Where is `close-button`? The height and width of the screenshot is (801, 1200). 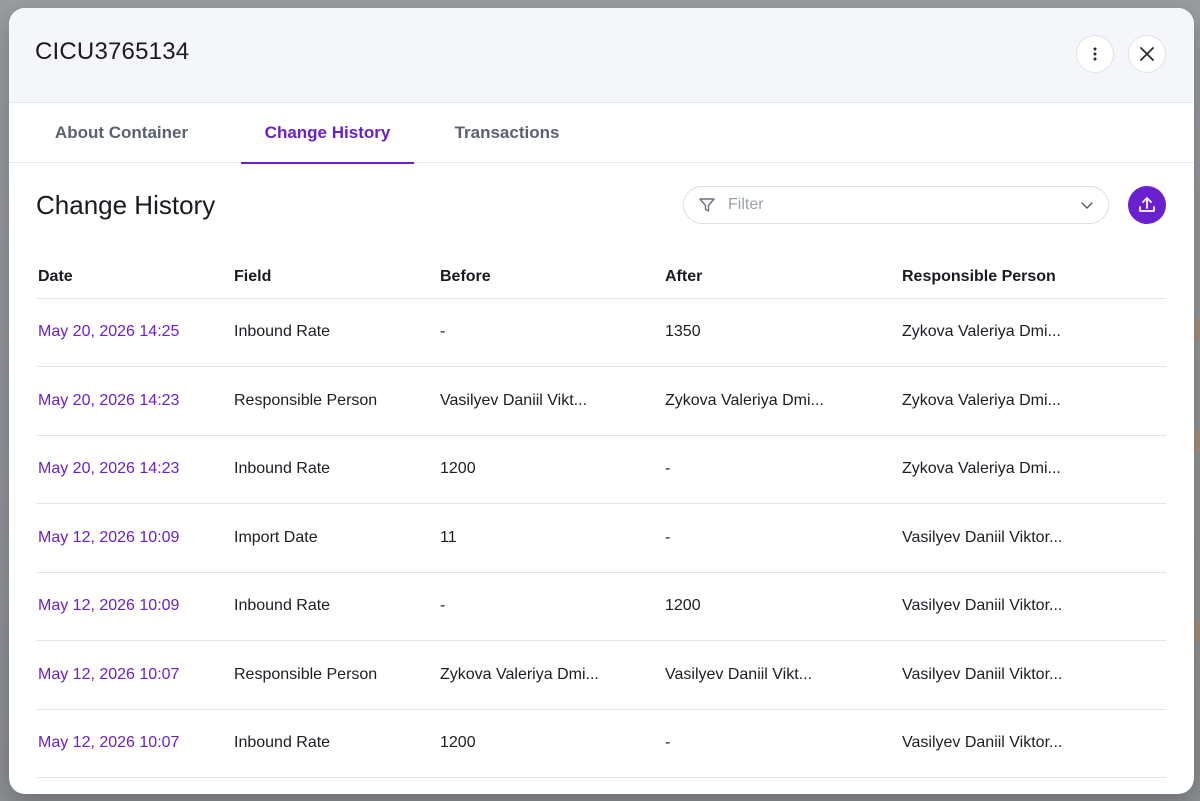 close-button is located at coordinates (1147, 54).